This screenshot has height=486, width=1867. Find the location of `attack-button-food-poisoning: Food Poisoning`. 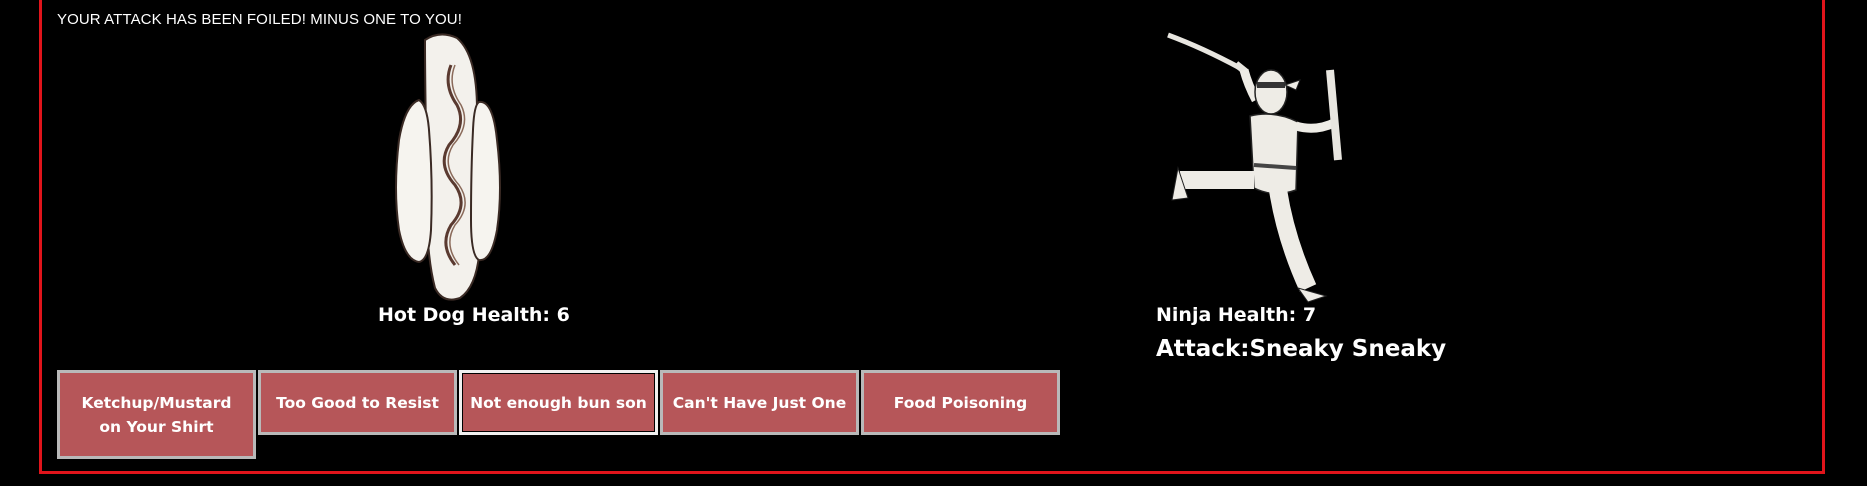

attack-button-food-poisoning: Food Poisoning is located at coordinates (960, 402).